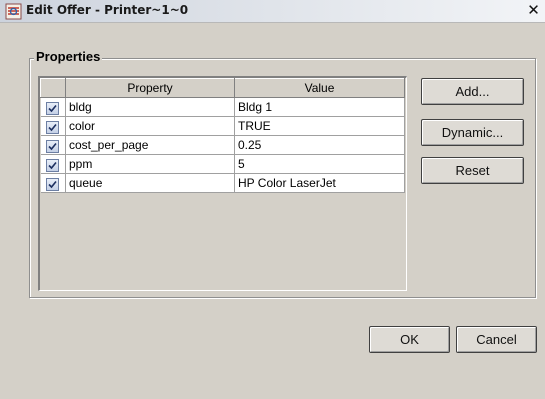 This screenshot has height=399, width=545. I want to click on table-row: ppm 5, so click(222, 164).